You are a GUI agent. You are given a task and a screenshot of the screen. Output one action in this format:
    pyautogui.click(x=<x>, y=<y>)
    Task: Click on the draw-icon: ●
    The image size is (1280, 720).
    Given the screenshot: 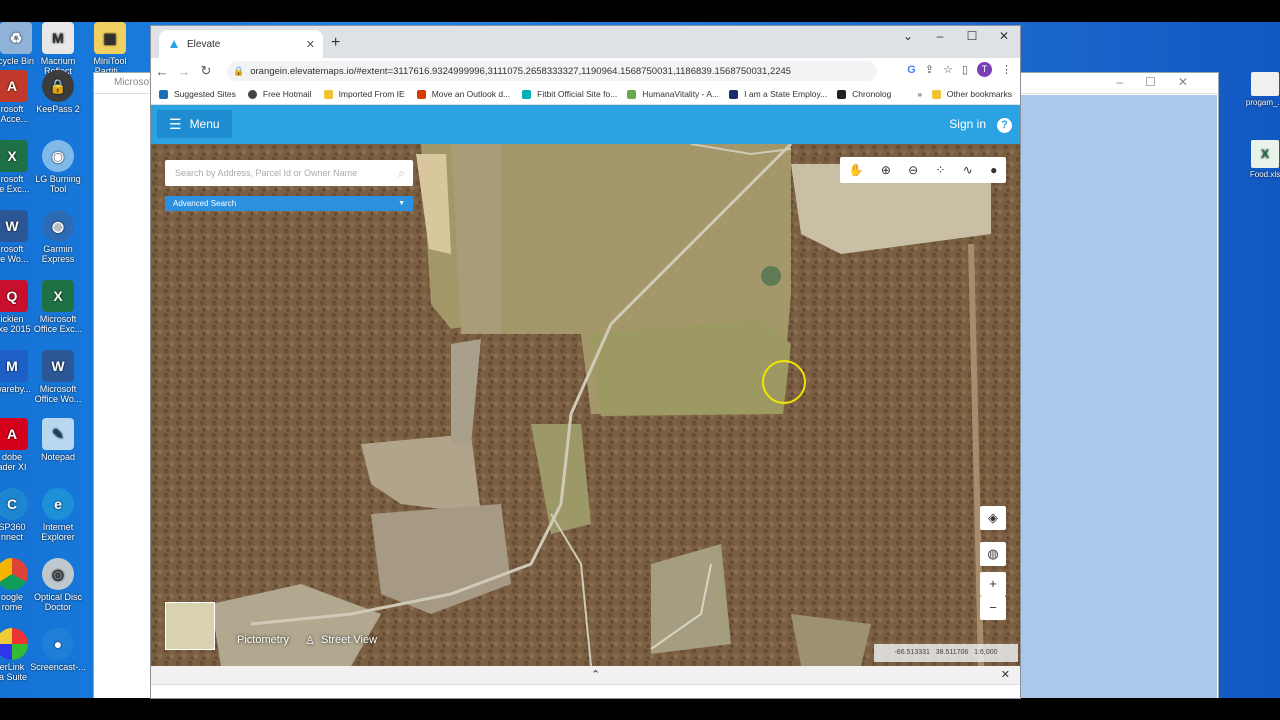 What is the action you would take?
    pyautogui.click(x=993, y=170)
    